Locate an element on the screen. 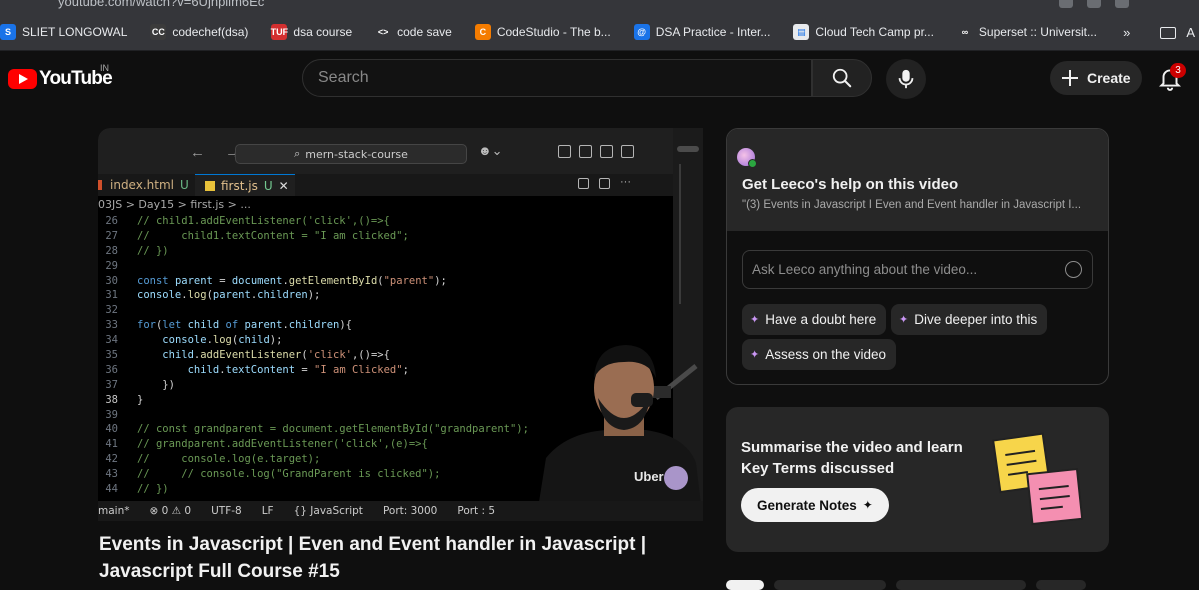 The image size is (1199, 590). send-icon is located at coordinates (1073, 269).